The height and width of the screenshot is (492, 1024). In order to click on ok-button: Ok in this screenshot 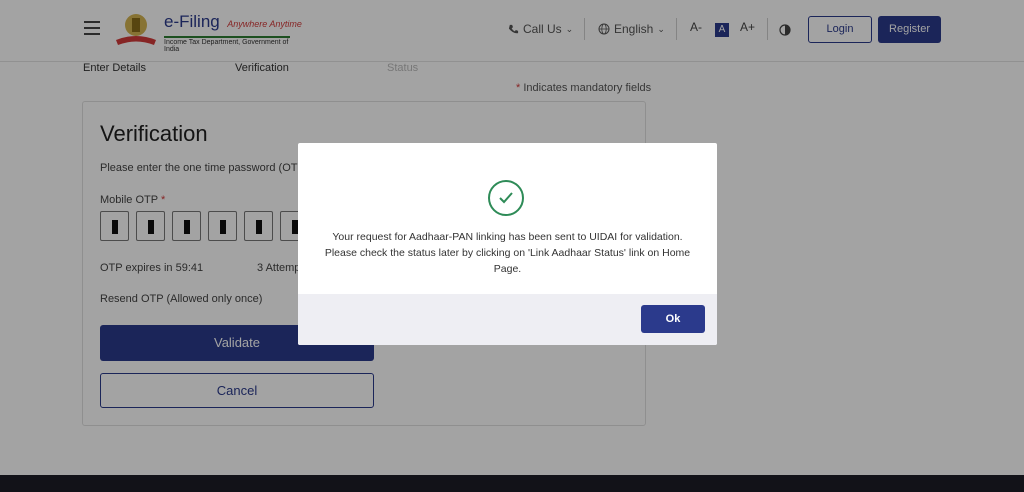, I will do `click(673, 319)`.